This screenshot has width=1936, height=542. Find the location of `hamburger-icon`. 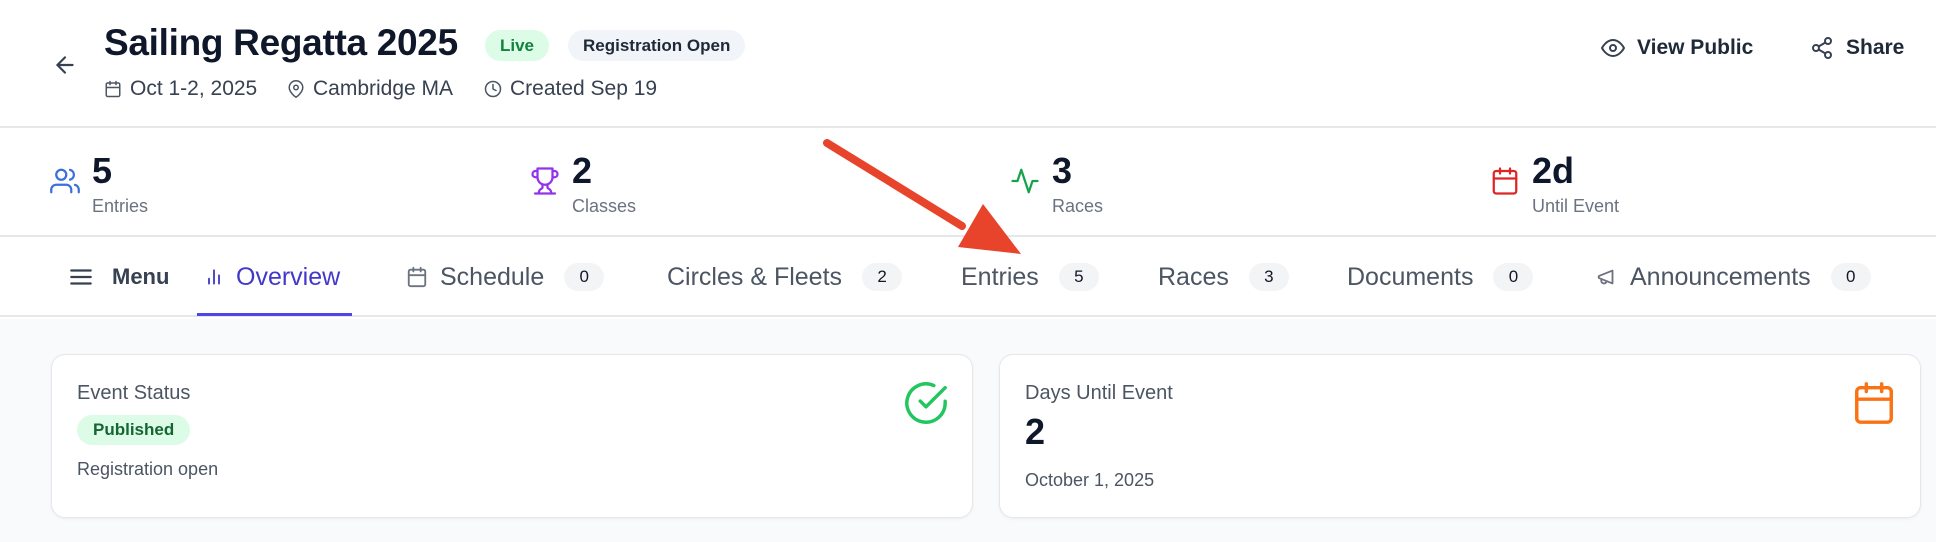

hamburger-icon is located at coordinates (81, 277).